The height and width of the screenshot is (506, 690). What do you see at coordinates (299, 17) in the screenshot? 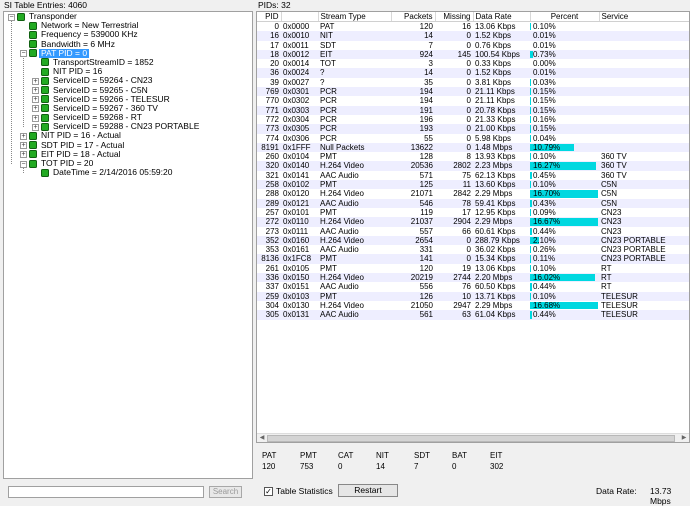
I see `col-header-hex` at bounding box center [299, 17].